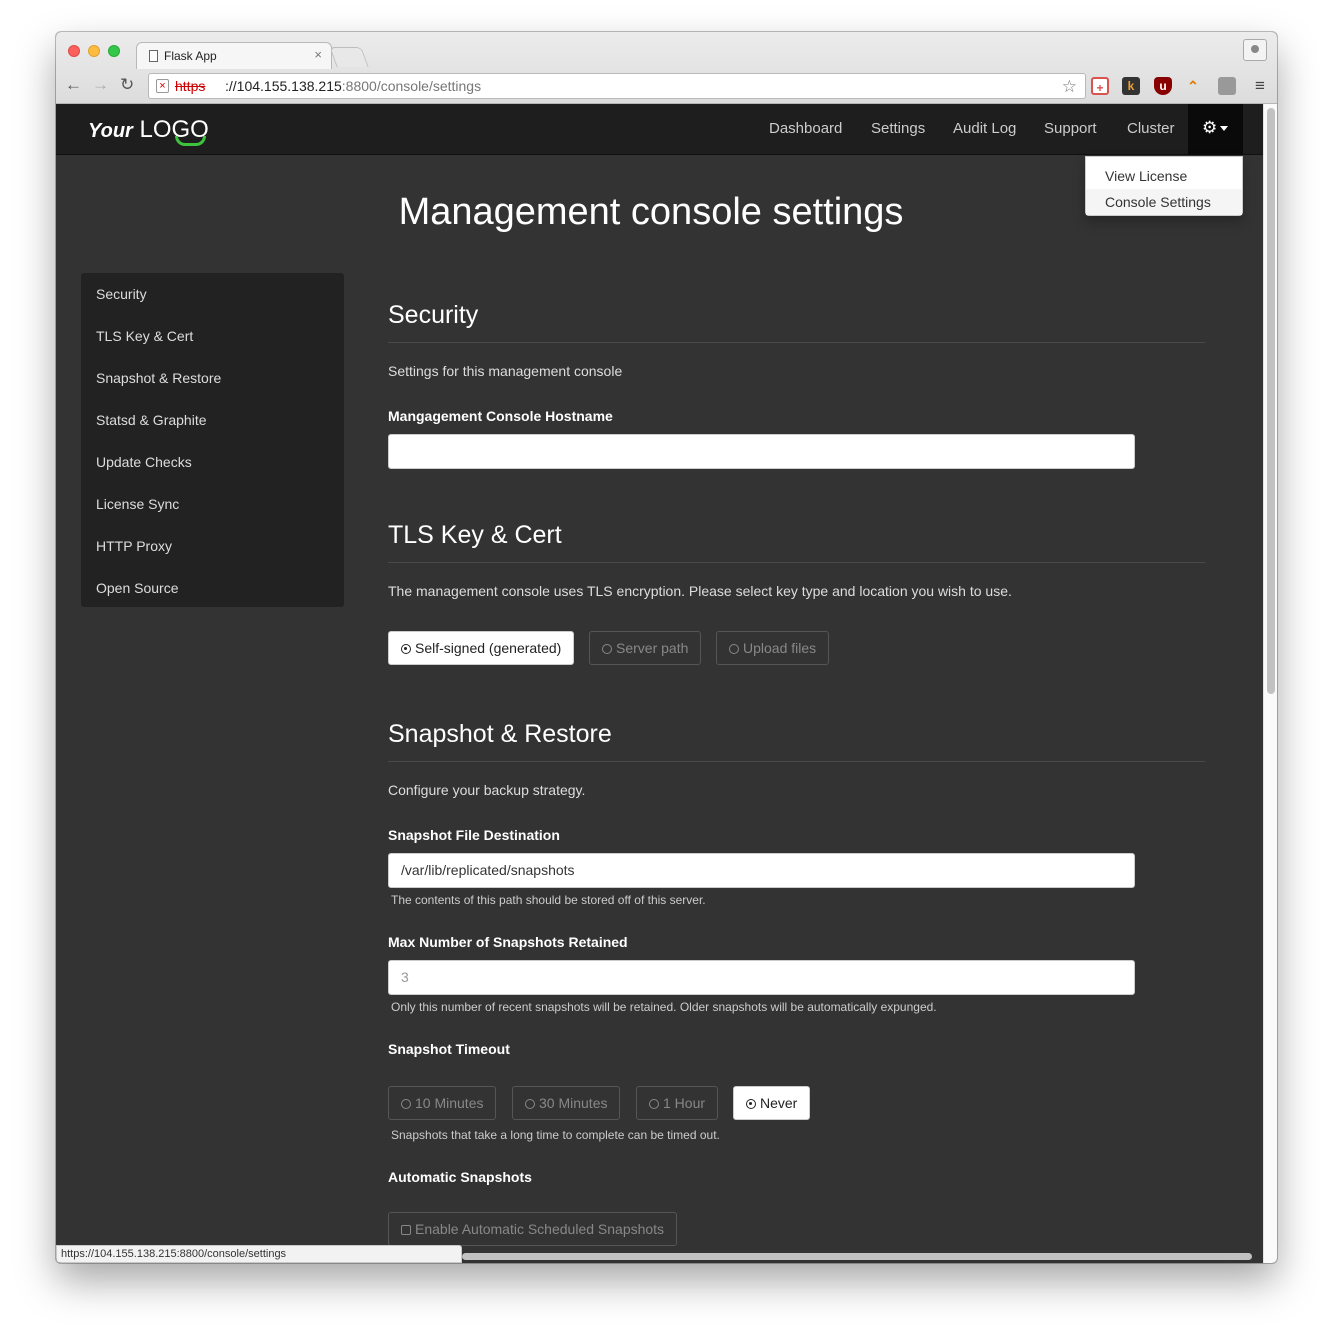 This screenshot has height=1344, width=1333. What do you see at coordinates (645, 648) in the screenshot?
I see `tls-server-path-option: Server path` at bounding box center [645, 648].